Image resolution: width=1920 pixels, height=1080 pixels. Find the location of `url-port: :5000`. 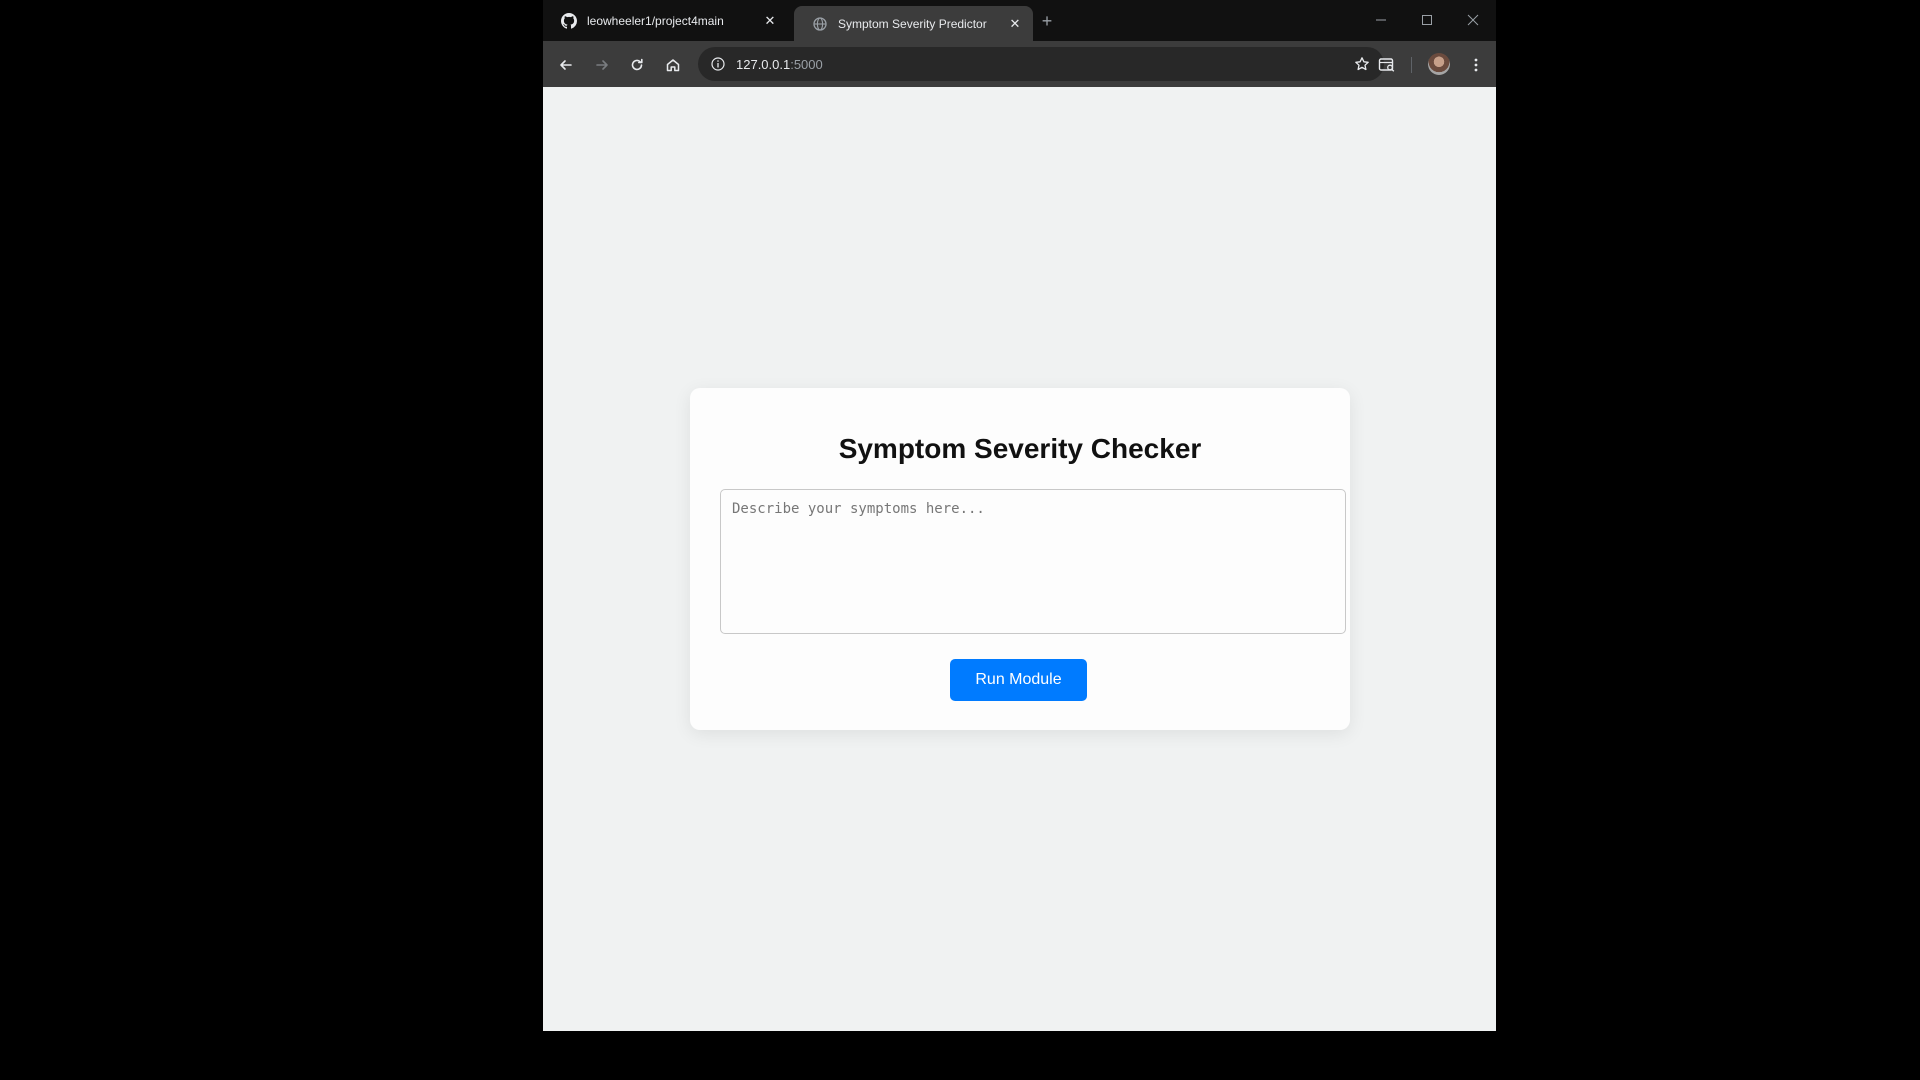

url-port: :5000 is located at coordinates (806, 64).